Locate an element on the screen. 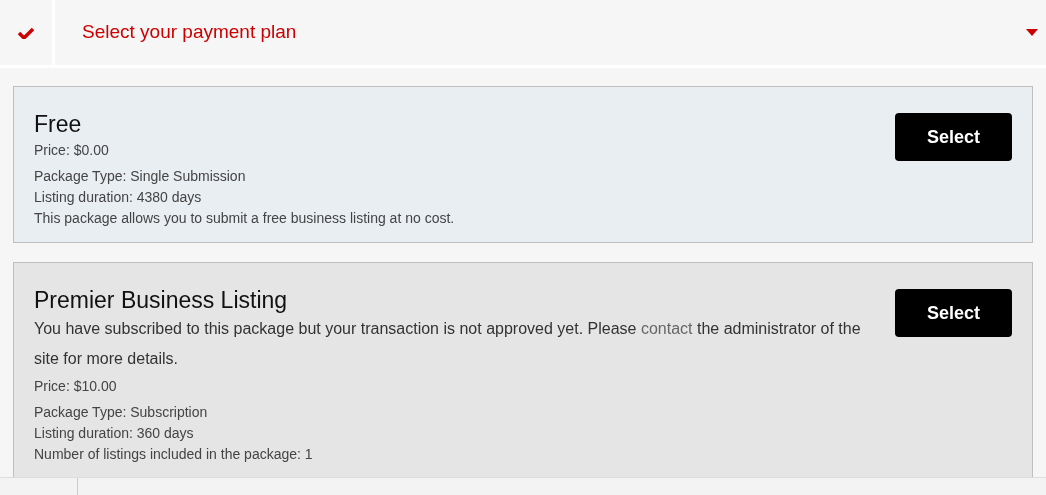 The image size is (1046, 495). plan-message: You have subscribed to this package but your transaction is not approved yet. Please contact the administrator of the site for more details. is located at coordinates (448, 344).